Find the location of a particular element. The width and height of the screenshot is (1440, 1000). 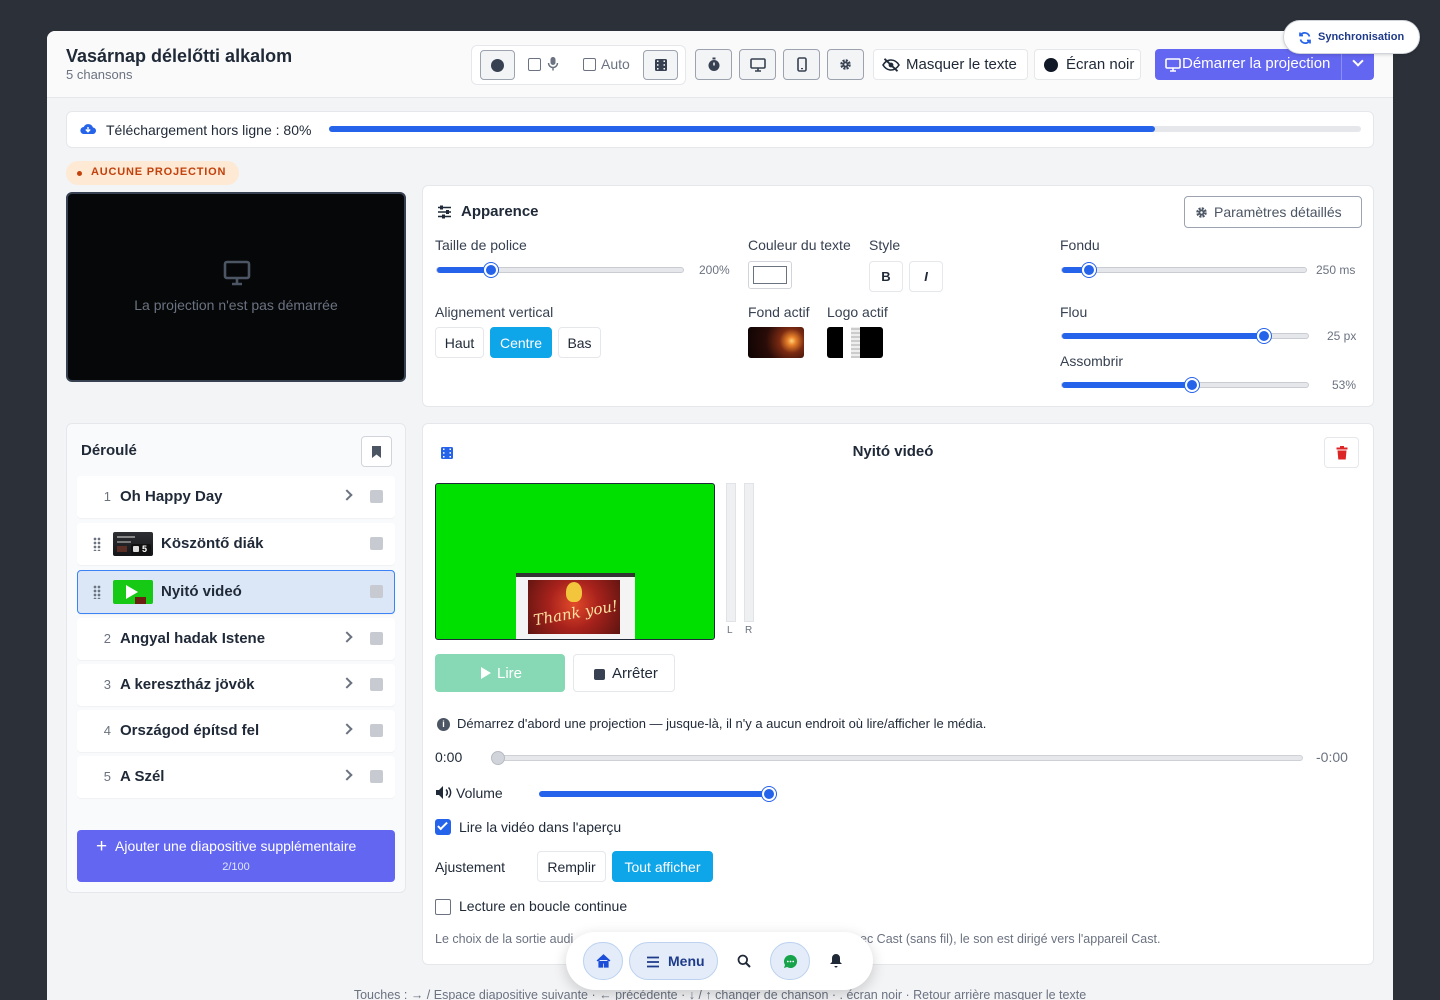

seek-thumb is located at coordinates (498, 758).